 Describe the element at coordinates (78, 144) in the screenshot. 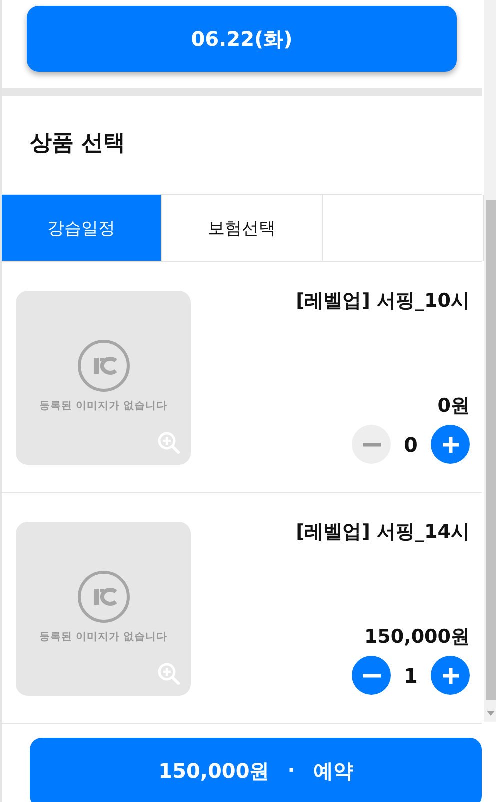

I see `section-title: 상품 선택` at that location.